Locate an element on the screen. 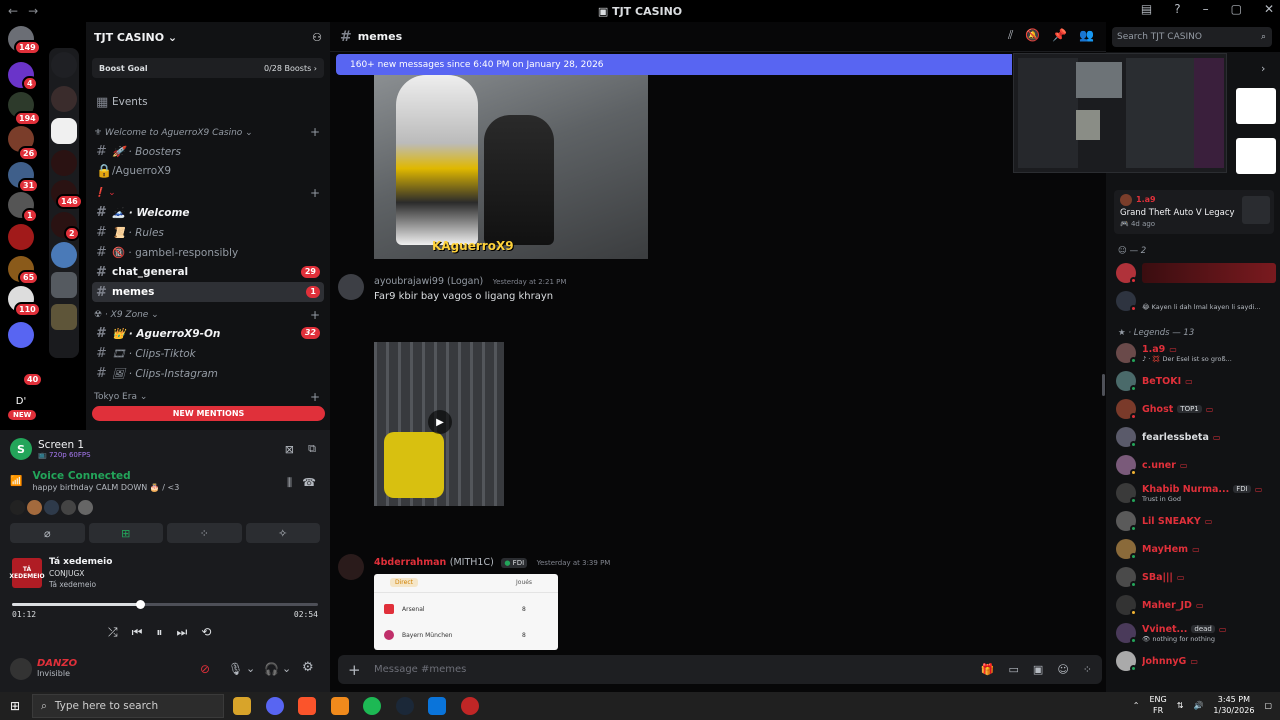  new-mentions-button: NEW MENTIONS is located at coordinates (208, 413).